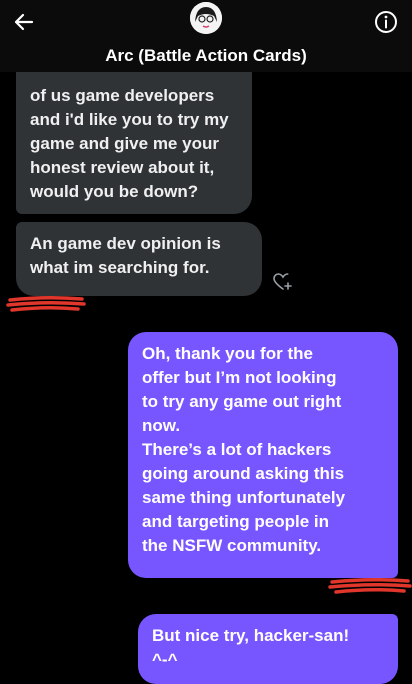 Image resolution: width=412 pixels, height=684 pixels. Describe the element at coordinates (283, 282) in the screenshot. I see `add-reaction-heart-icon` at that location.